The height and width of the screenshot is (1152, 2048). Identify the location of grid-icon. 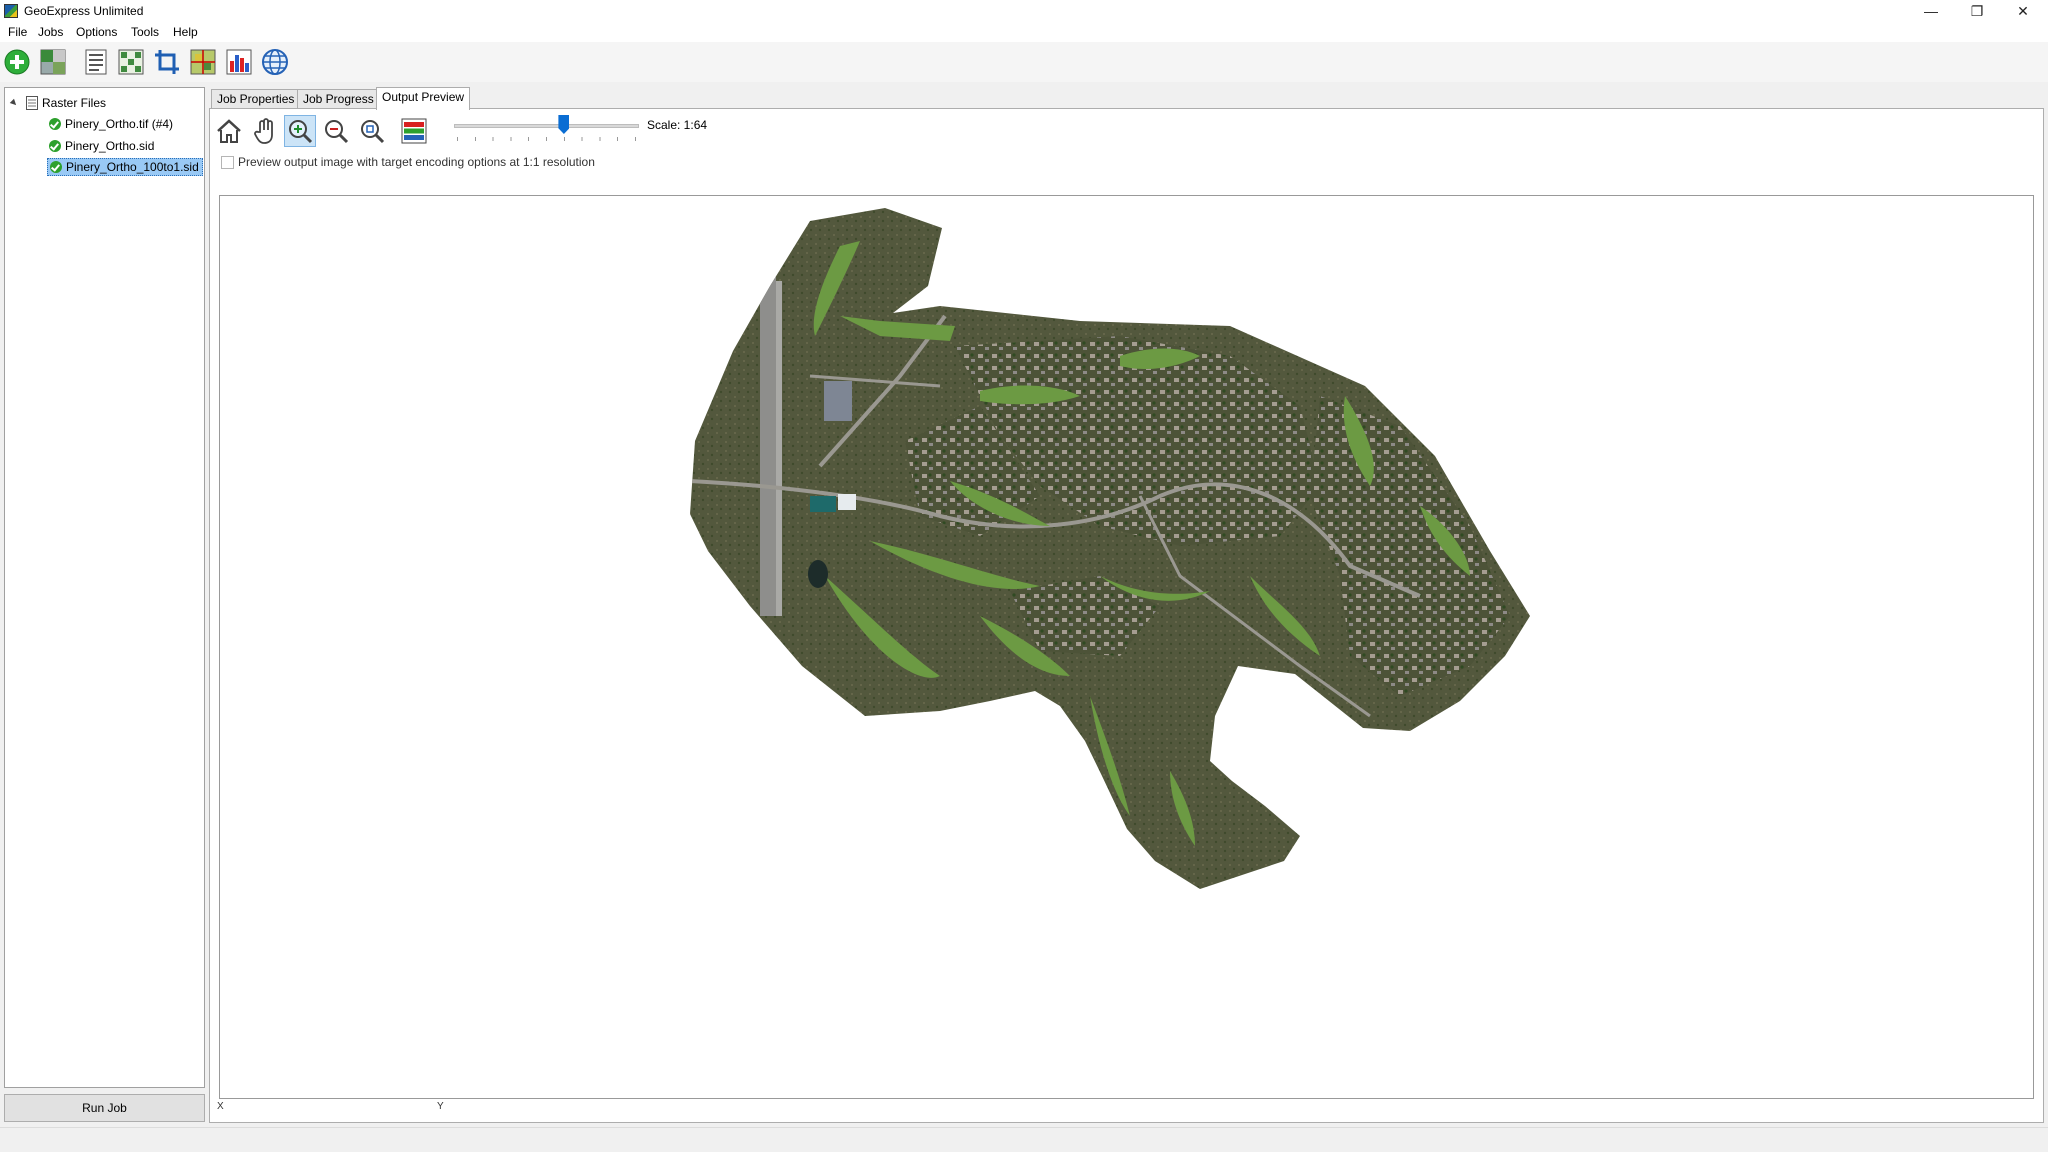
(203, 62).